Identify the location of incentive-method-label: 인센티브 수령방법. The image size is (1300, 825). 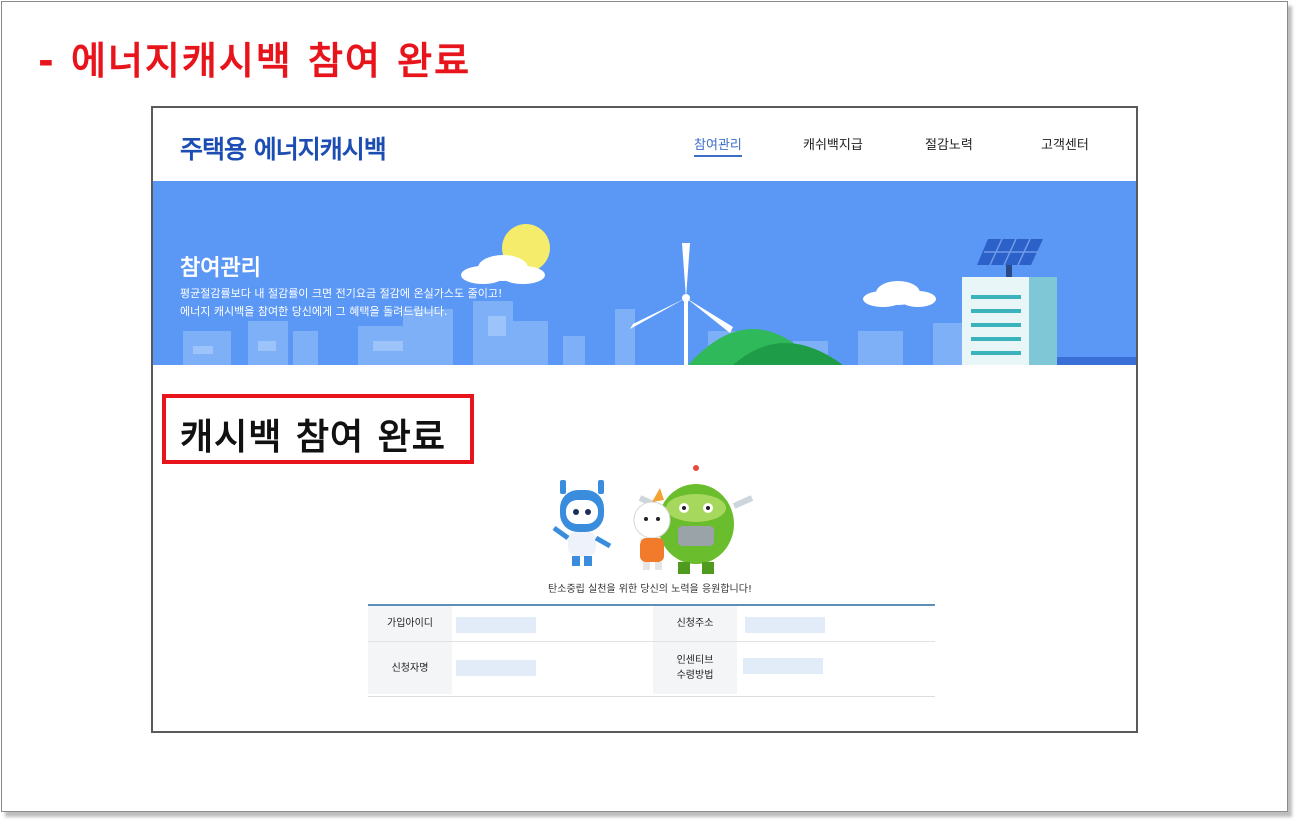
(695, 668).